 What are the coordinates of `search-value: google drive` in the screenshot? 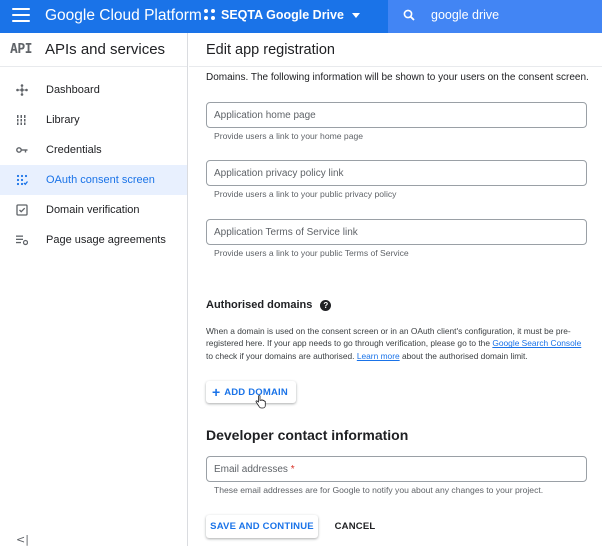 It's located at (465, 15).